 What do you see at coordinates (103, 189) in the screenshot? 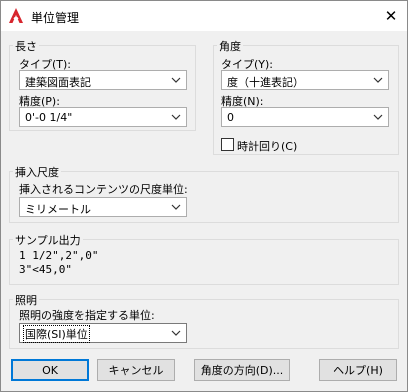
I see `insertion-units-label: 挿入されるコンテンツの尺度単位:` at bounding box center [103, 189].